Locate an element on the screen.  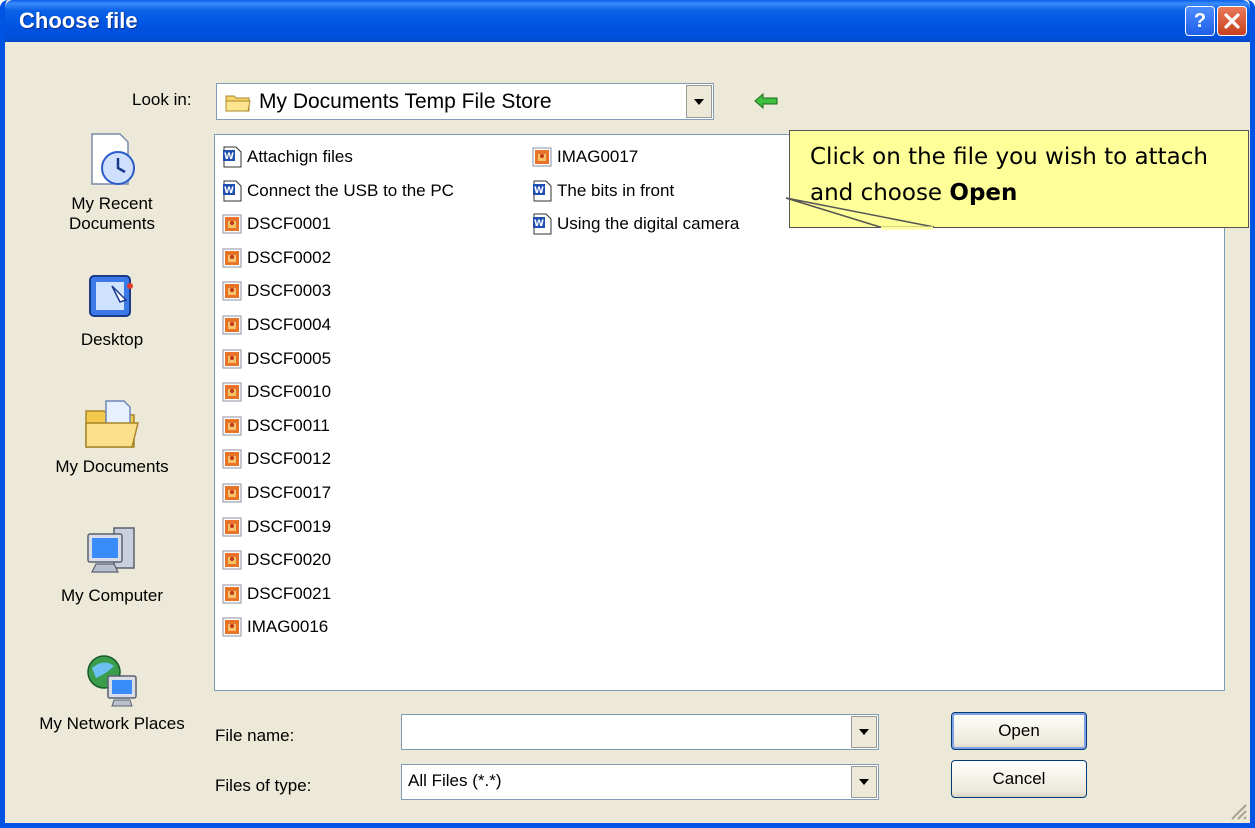
my-documents-icon is located at coordinates (112, 424).